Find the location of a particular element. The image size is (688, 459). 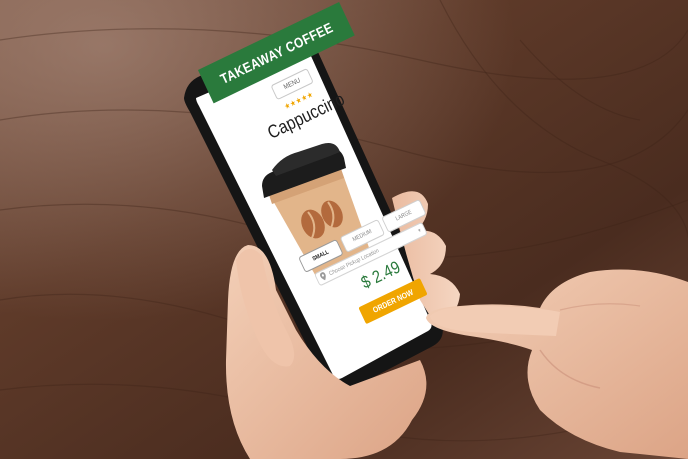

location-pin-icon is located at coordinates (324, 277).